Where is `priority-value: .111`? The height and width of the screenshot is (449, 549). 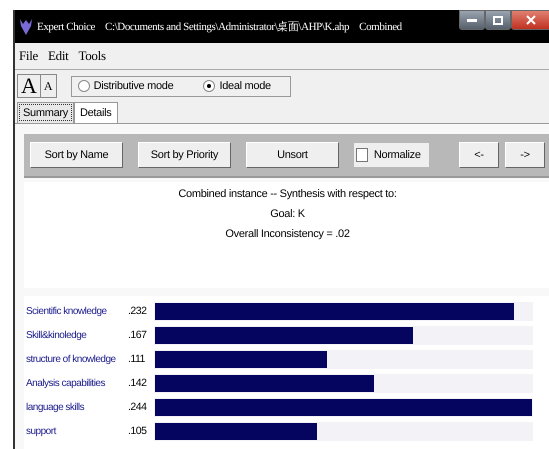
priority-value: .111 is located at coordinates (137, 359).